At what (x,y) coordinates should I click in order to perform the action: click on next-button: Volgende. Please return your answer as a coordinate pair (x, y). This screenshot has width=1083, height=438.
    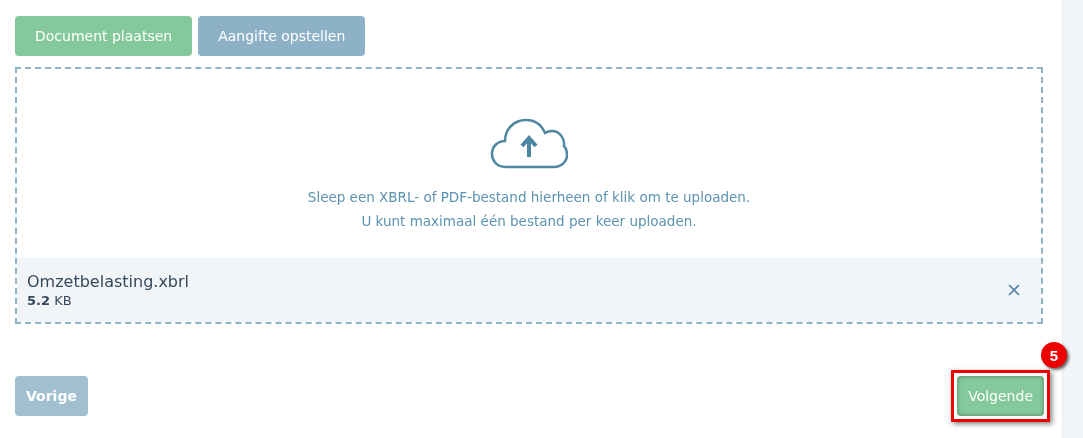
    Looking at the image, I should click on (1000, 396).